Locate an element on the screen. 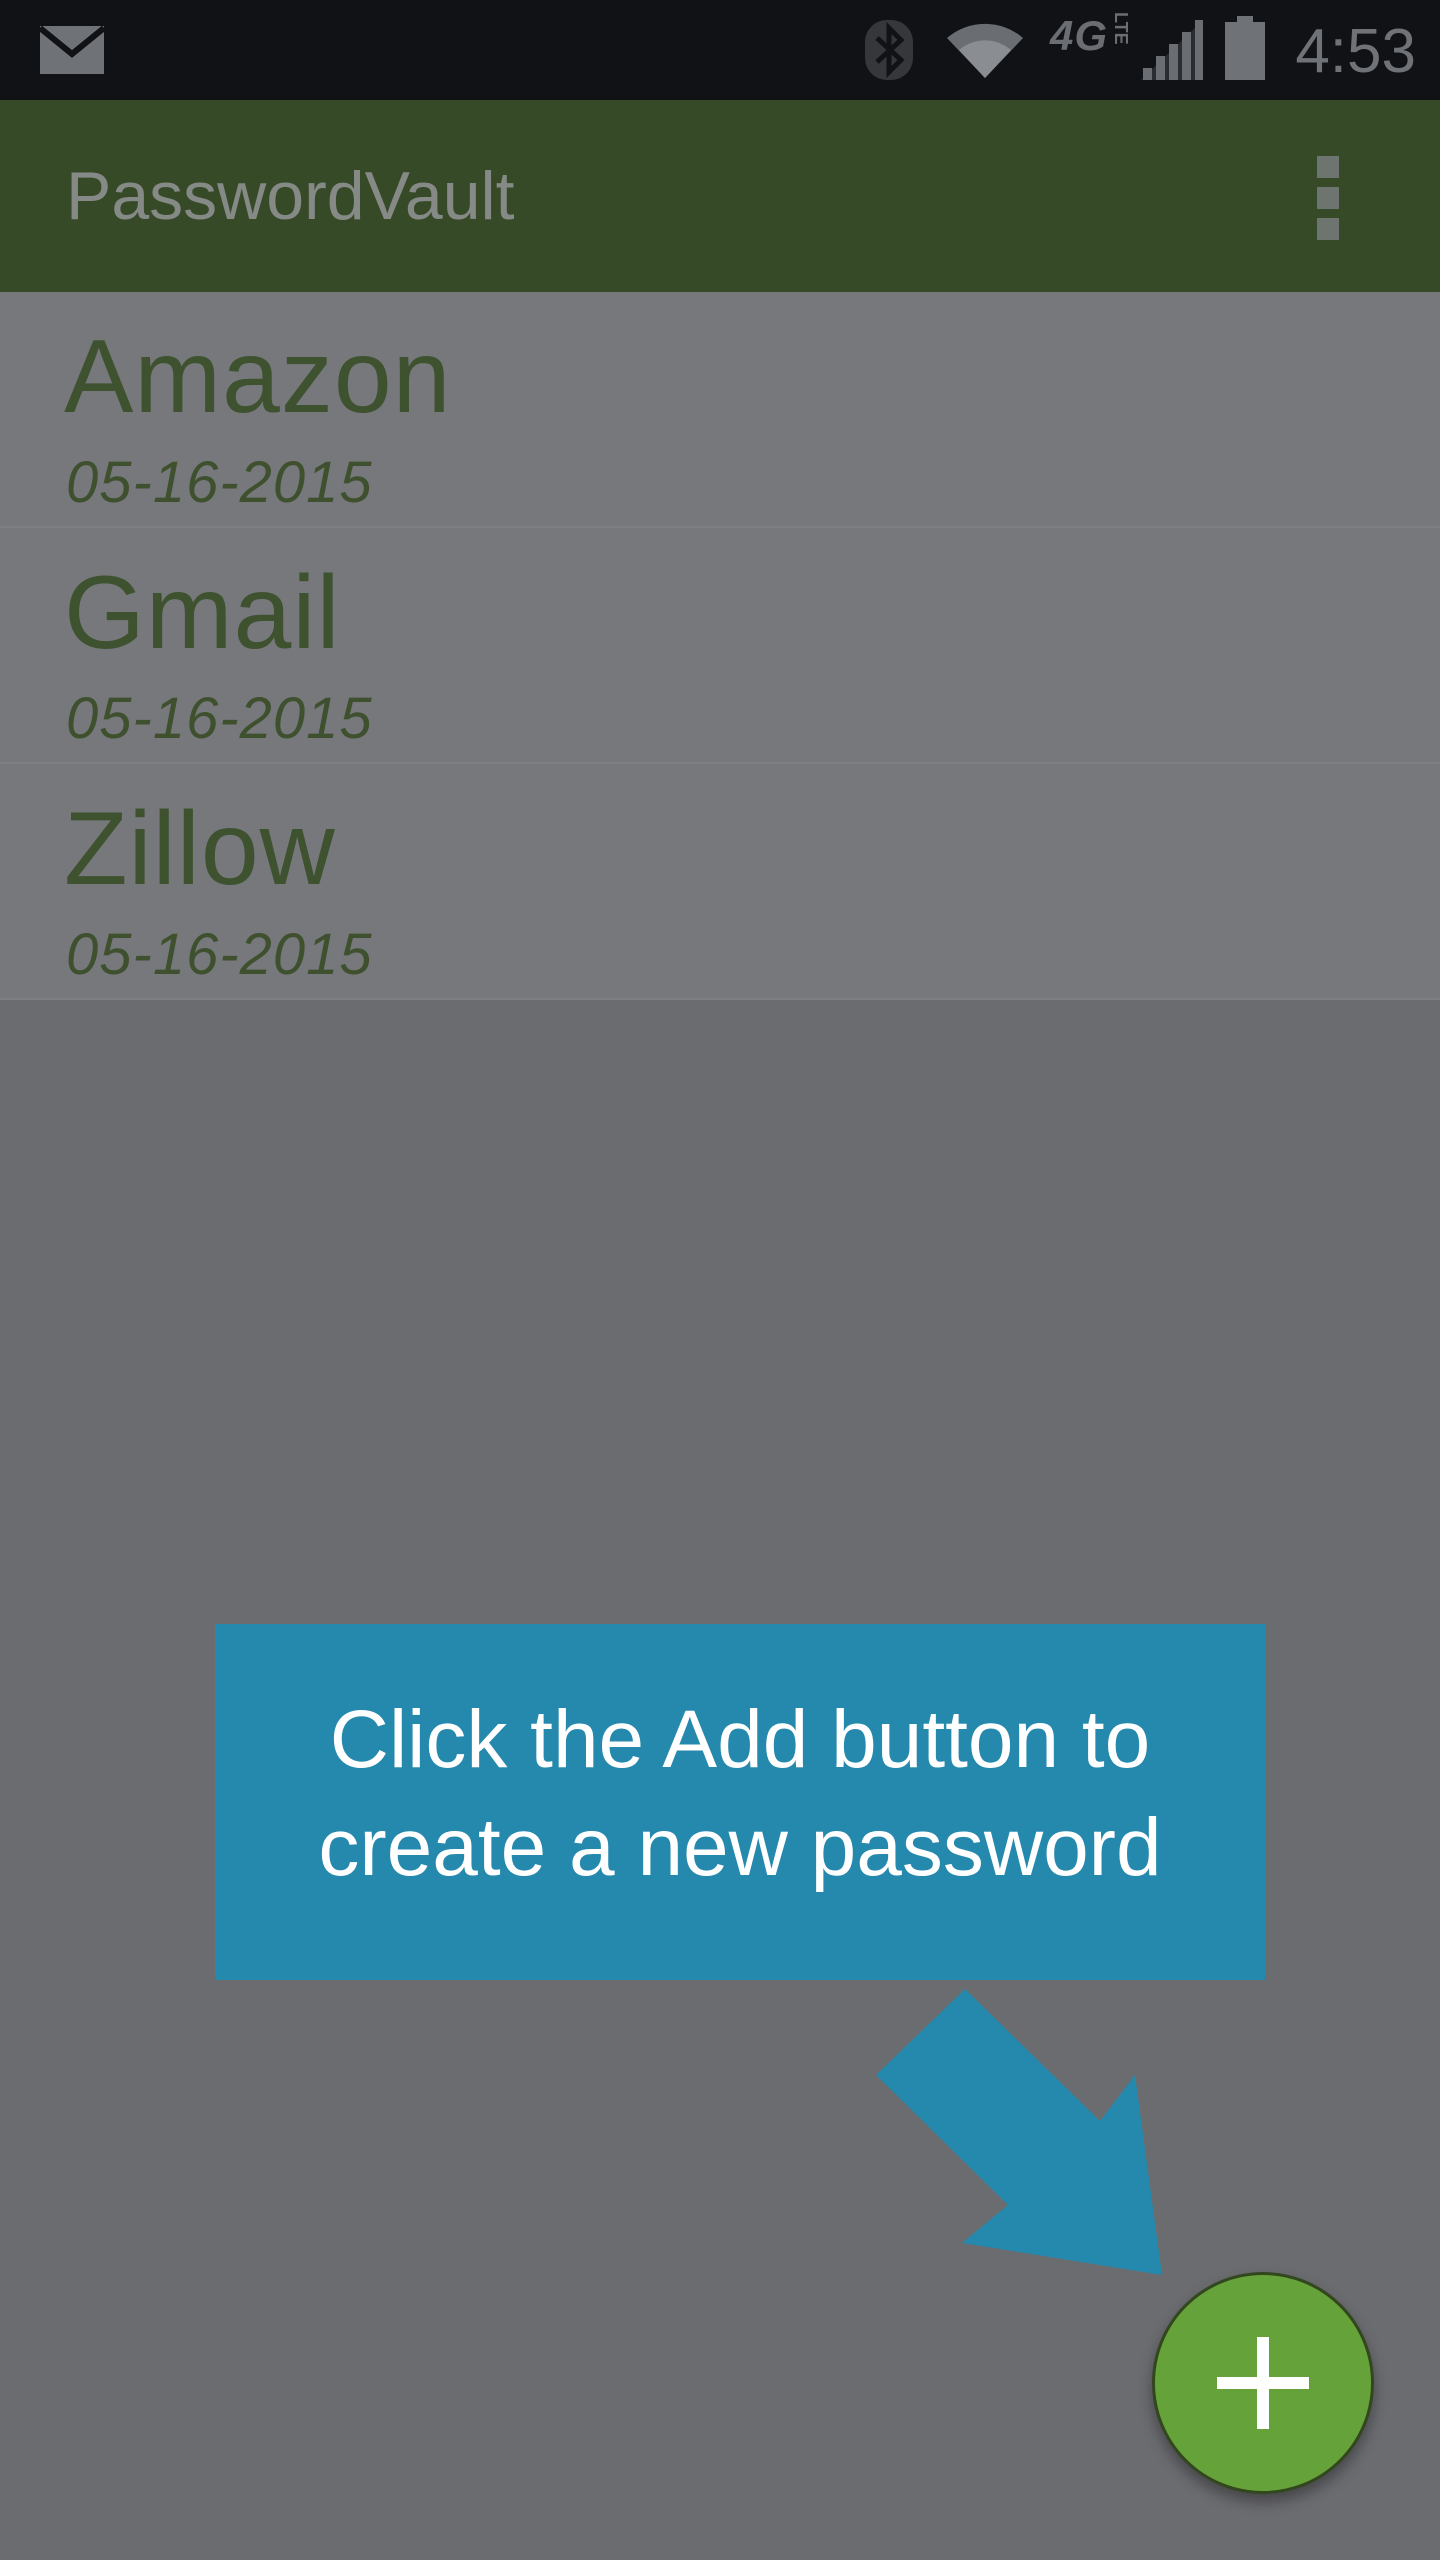 This screenshot has height=2560, width=1440. status-bar: 4G LTE 4:53 is located at coordinates (720, 50).